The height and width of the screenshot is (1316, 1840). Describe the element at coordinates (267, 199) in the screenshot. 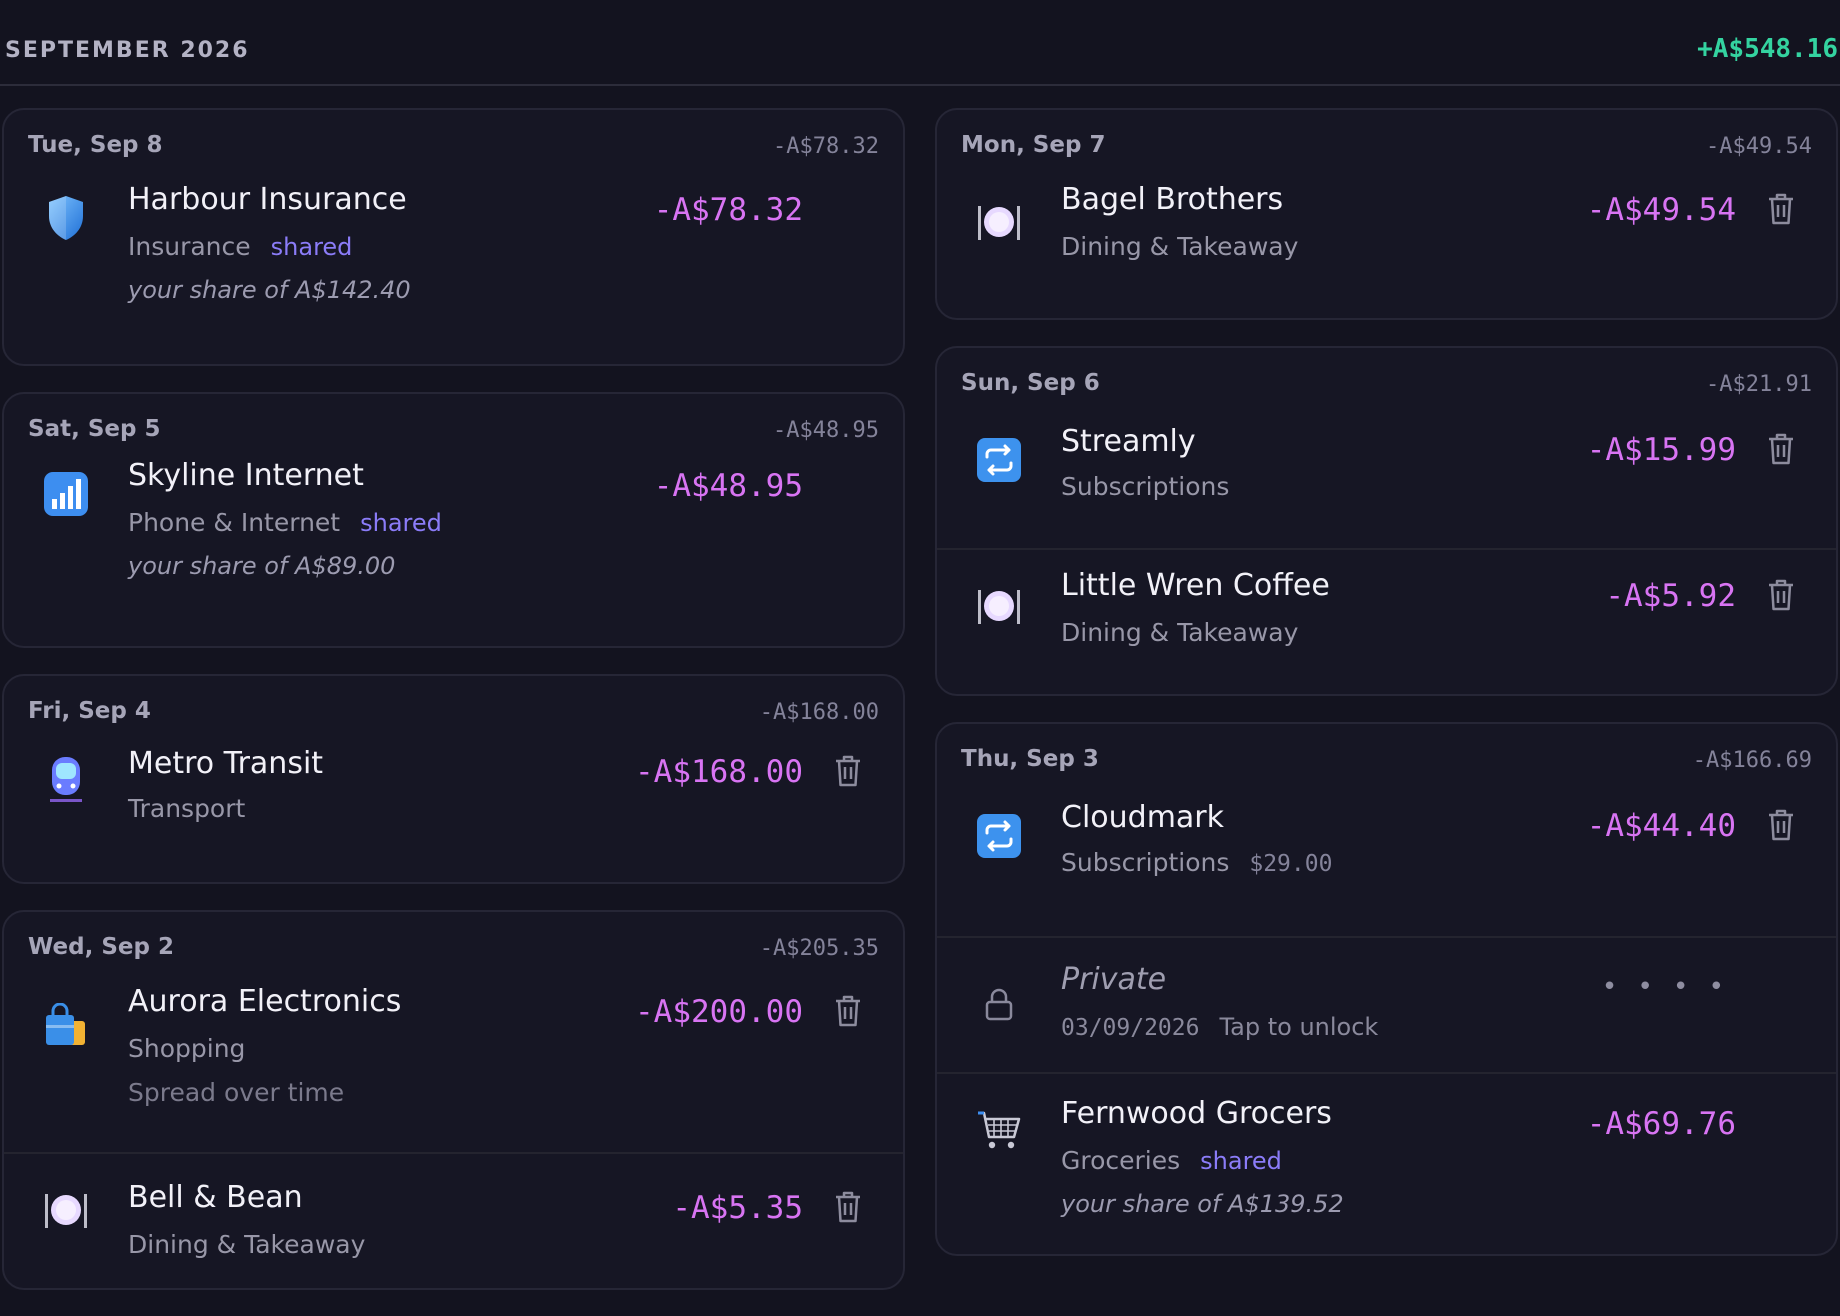

I see `merchant-name: Harbour Insurance` at that location.